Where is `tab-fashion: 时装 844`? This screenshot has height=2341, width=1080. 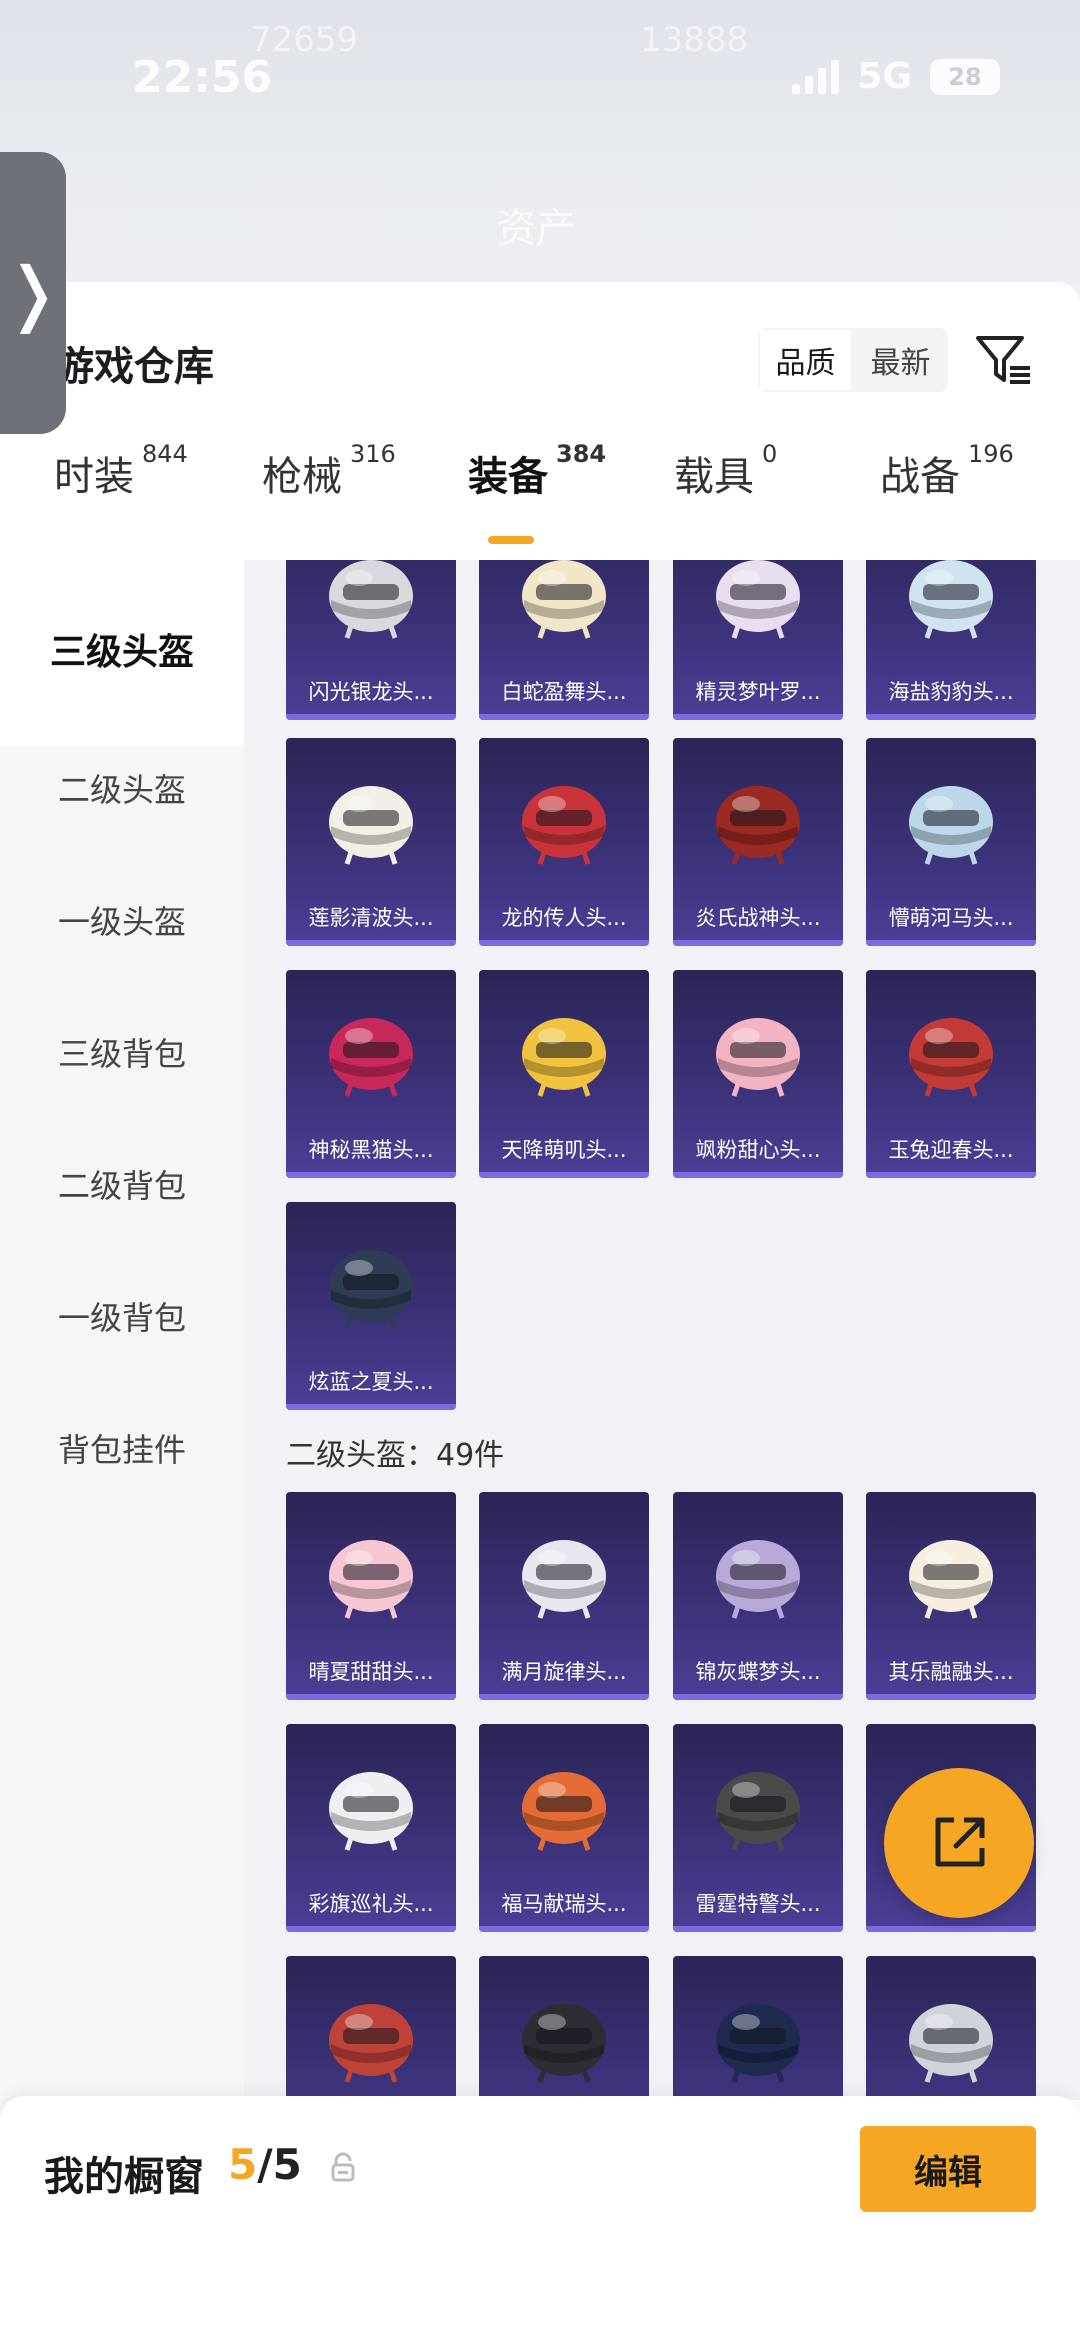 tab-fashion: 时装 844 is located at coordinates (121, 471).